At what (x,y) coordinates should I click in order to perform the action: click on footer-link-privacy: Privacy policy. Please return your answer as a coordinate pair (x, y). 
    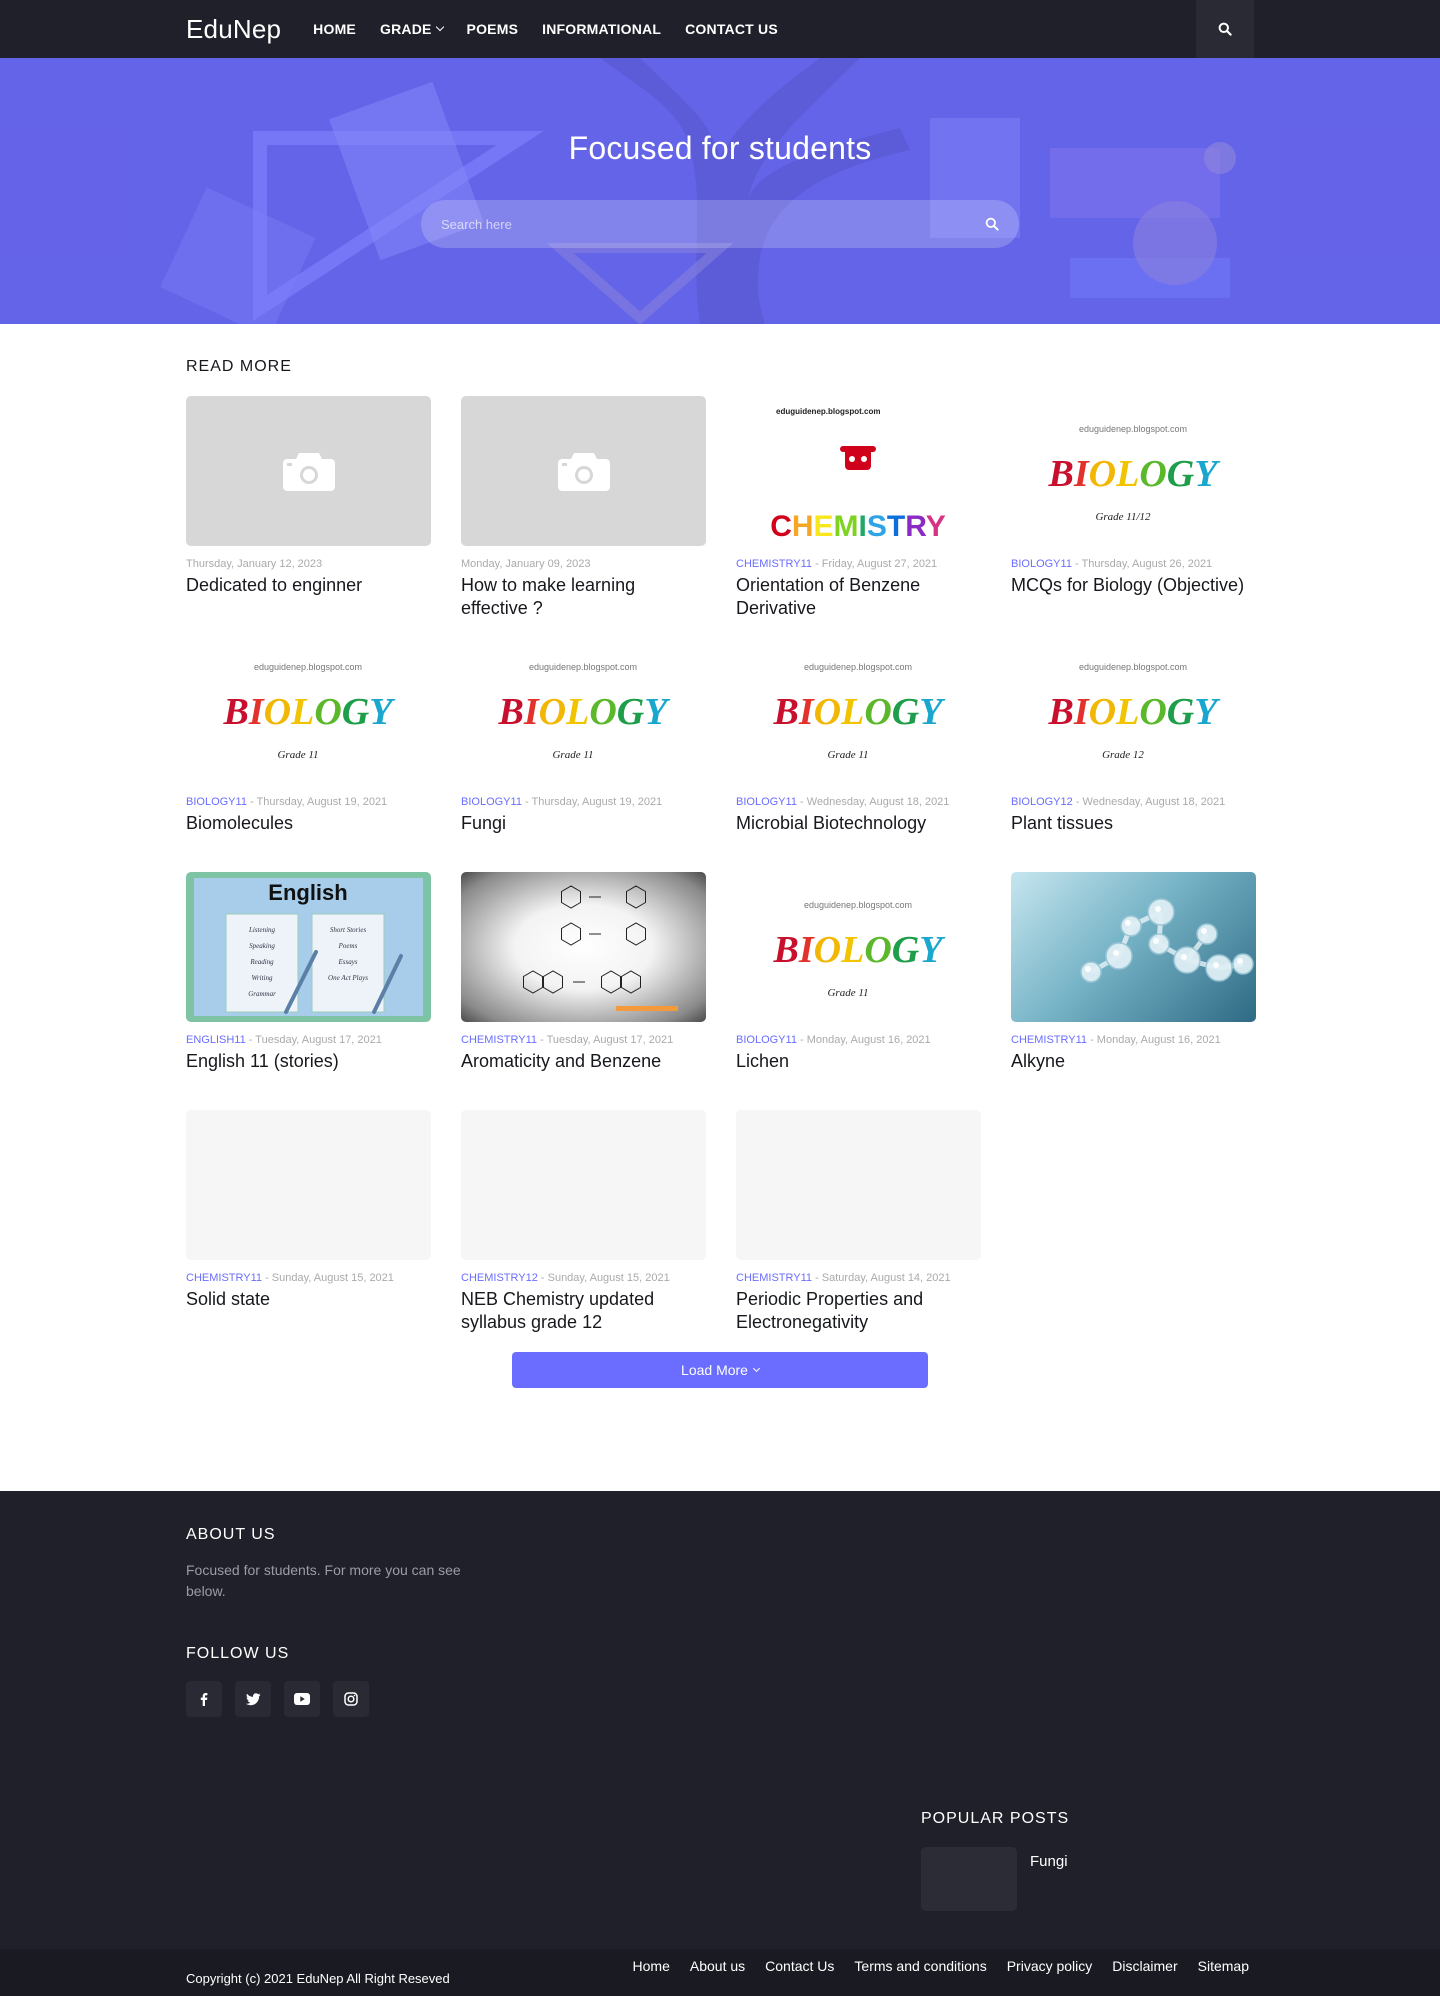
    Looking at the image, I should click on (1050, 1966).